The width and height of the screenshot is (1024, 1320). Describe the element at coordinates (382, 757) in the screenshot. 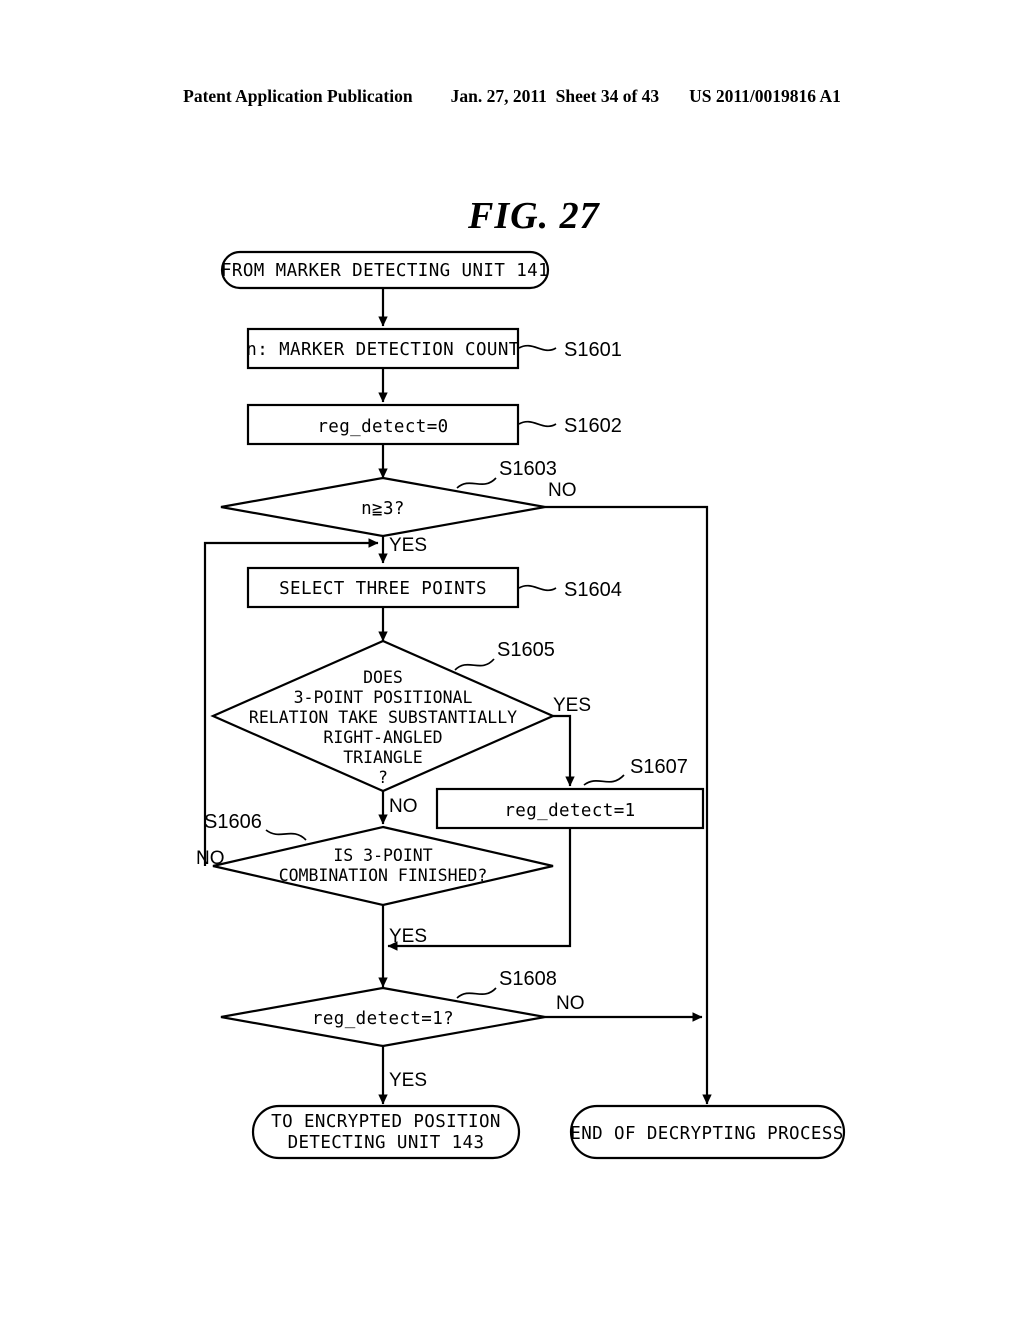

I see `s1605-diamond-line-5: TRIANGLE` at that location.